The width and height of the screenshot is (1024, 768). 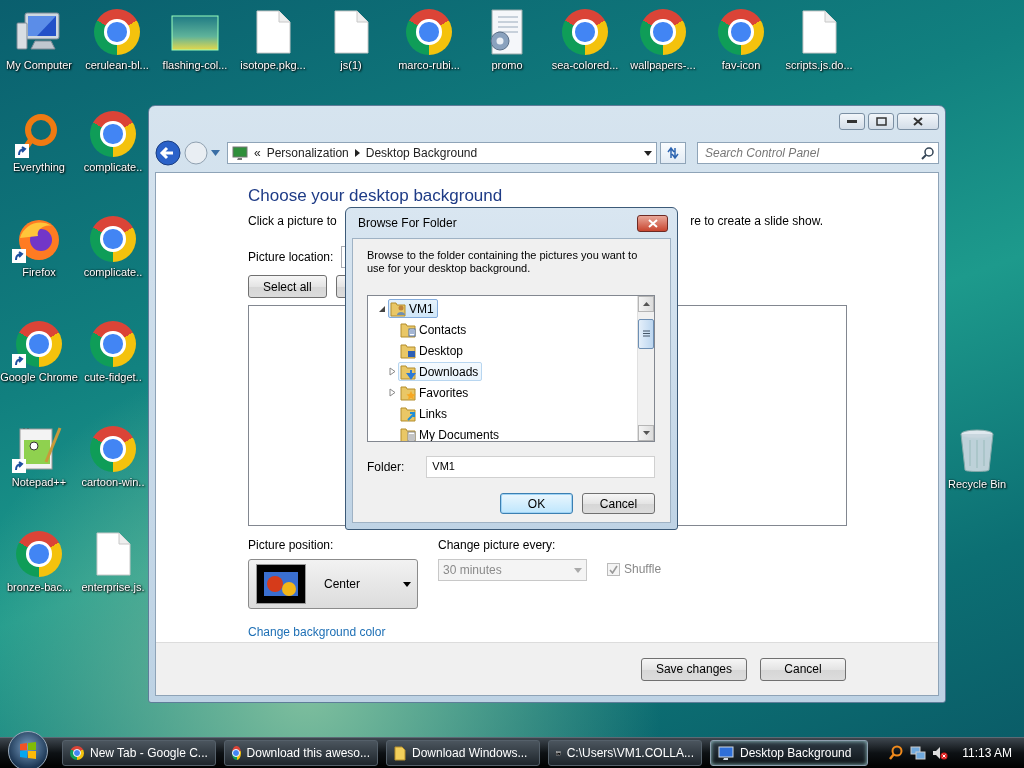 What do you see at coordinates (940, 753) in the screenshot?
I see `muted-speaker-icon` at bounding box center [940, 753].